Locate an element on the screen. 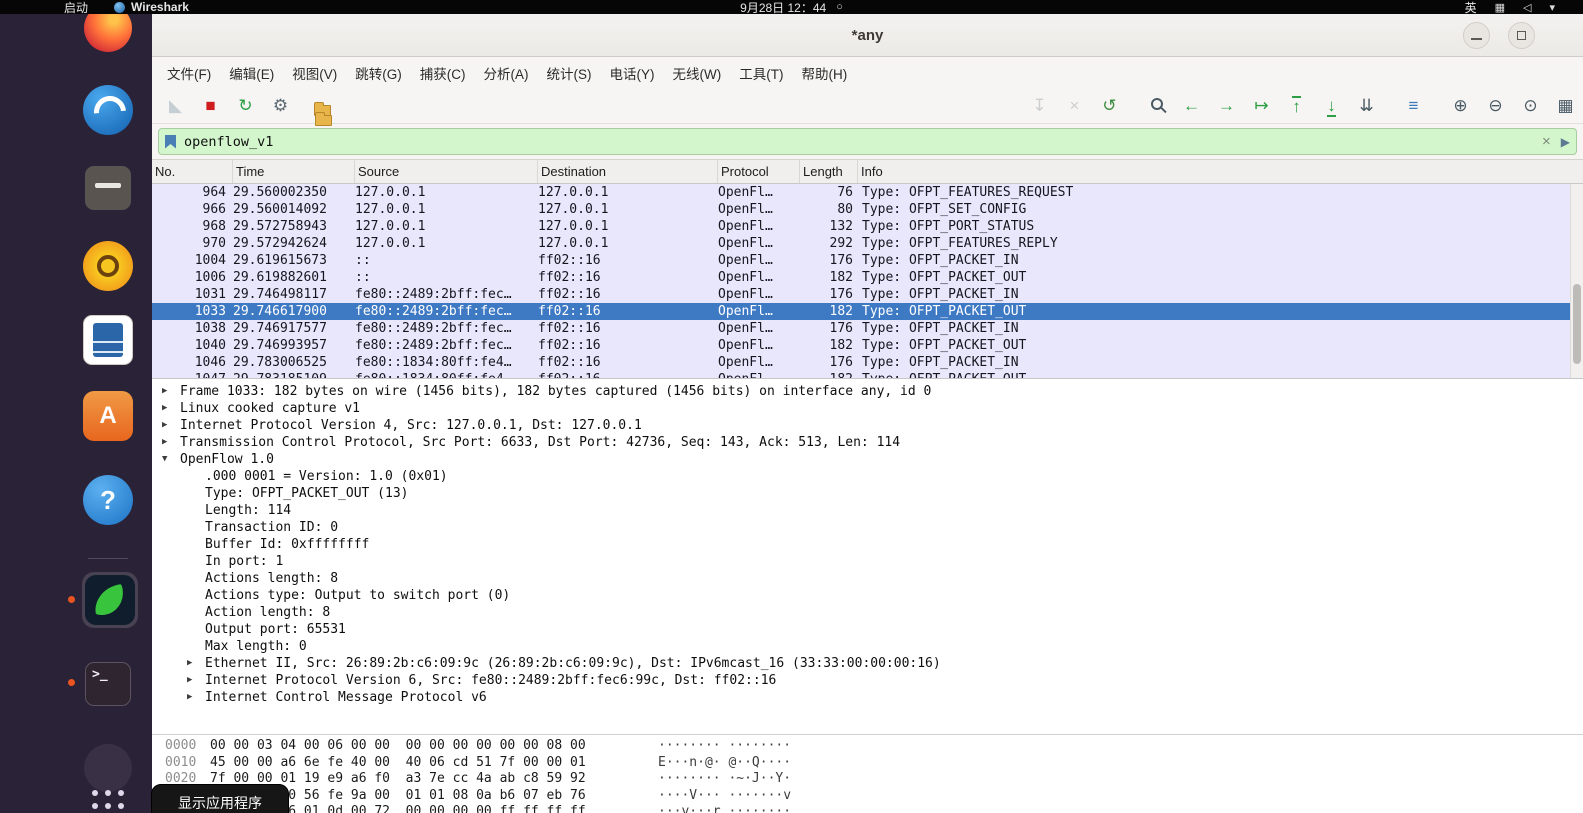 The image size is (1583, 813). detail-line: Output port: 65531 is located at coordinates (867, 629).